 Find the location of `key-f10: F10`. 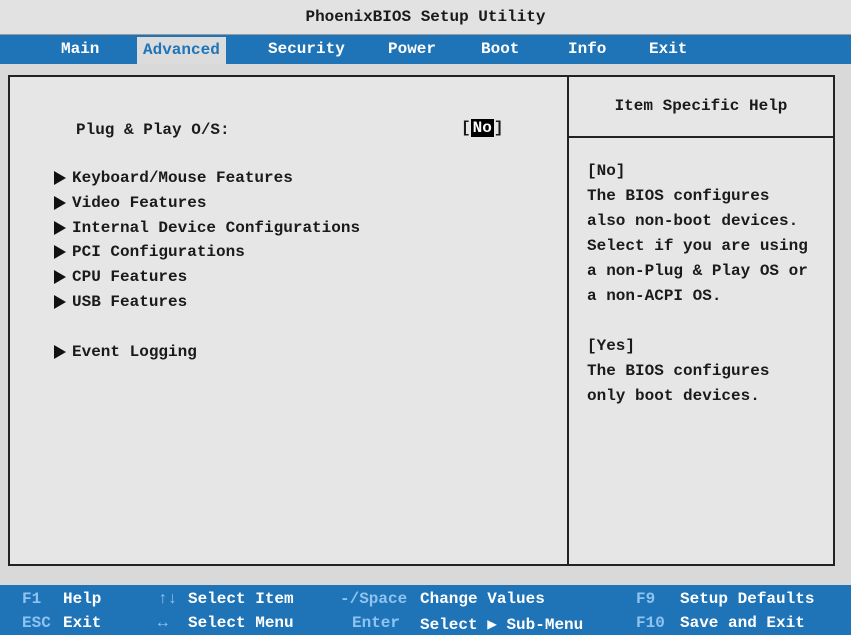

key-f10: F10 is located at coordinates (650, 623).